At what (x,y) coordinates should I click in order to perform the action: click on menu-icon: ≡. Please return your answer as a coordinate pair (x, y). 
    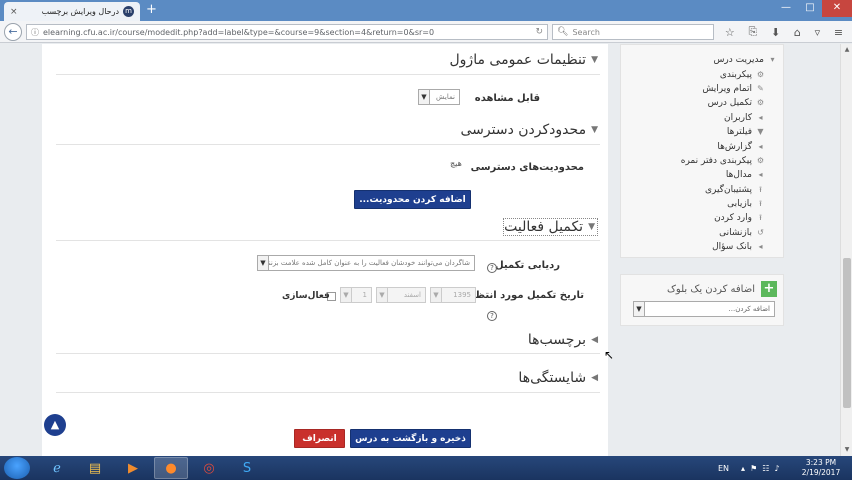
    Looking at the image, I should click on (838, 32).